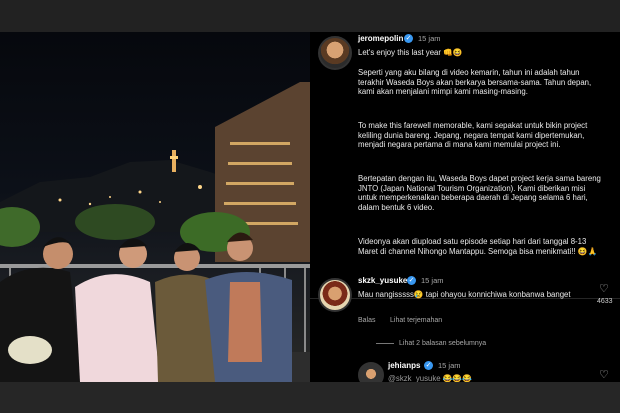 This screenshot has height=413, width=620. I want to click on view-replies-label: Lihat 2 balasan sebelumnya, so click(443, 343).